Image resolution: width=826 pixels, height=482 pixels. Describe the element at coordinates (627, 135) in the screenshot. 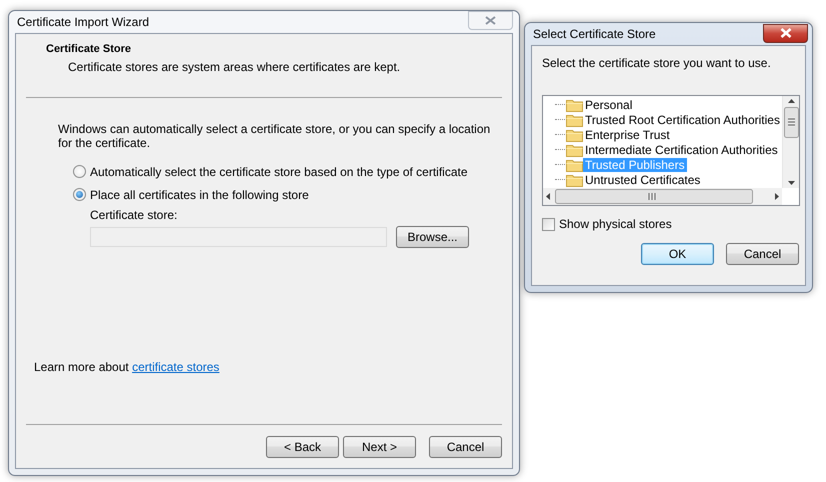

I see `store-item: Enterprise Trust` at that location.